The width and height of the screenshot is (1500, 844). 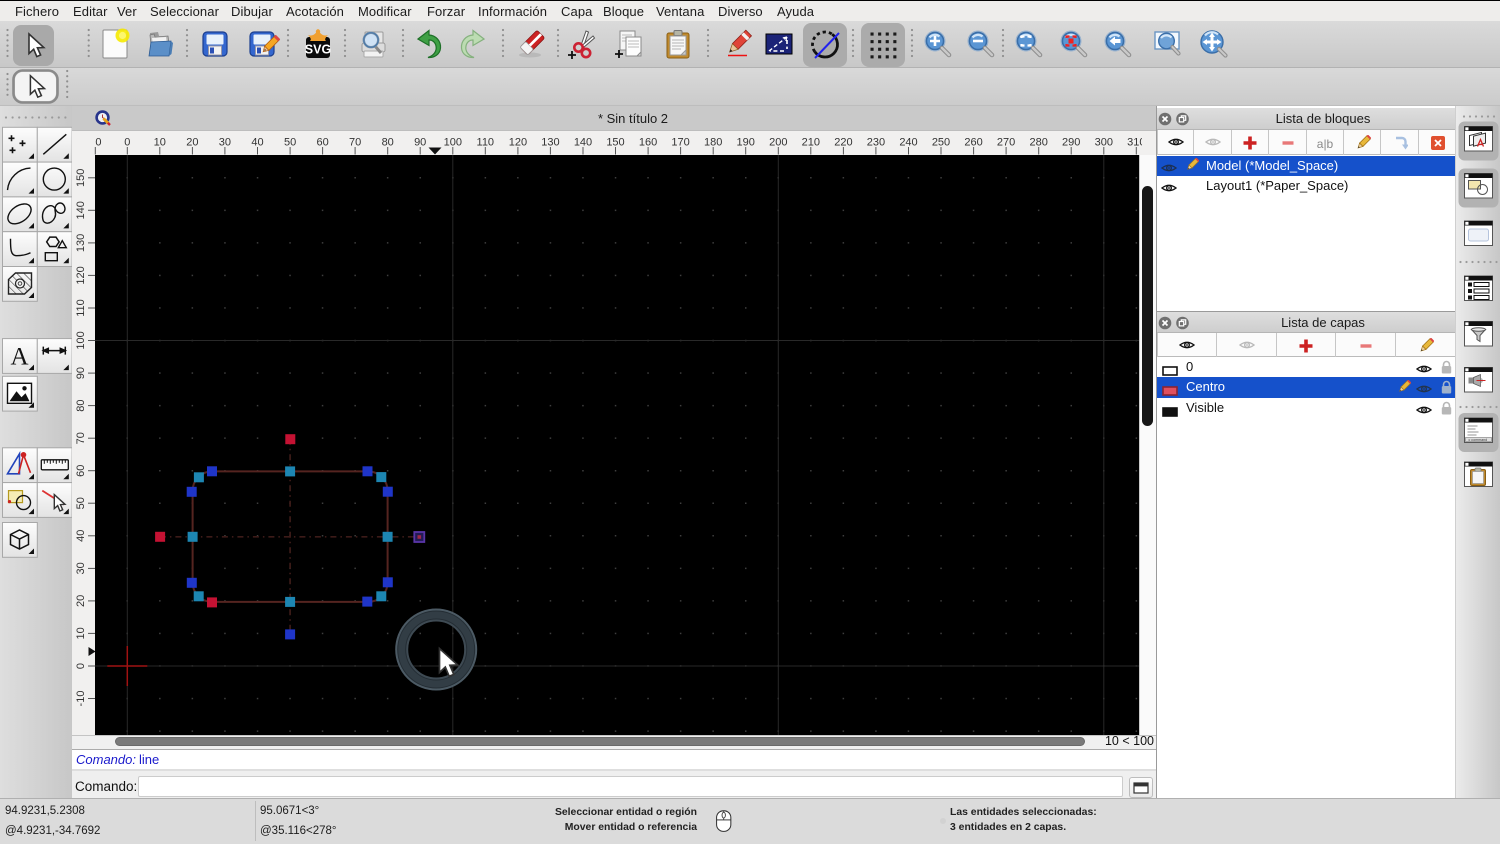 What do you see at coordinates (843, 143) in the screenshot?
I see `svg-text: 220` at bounding box center [843, 143].